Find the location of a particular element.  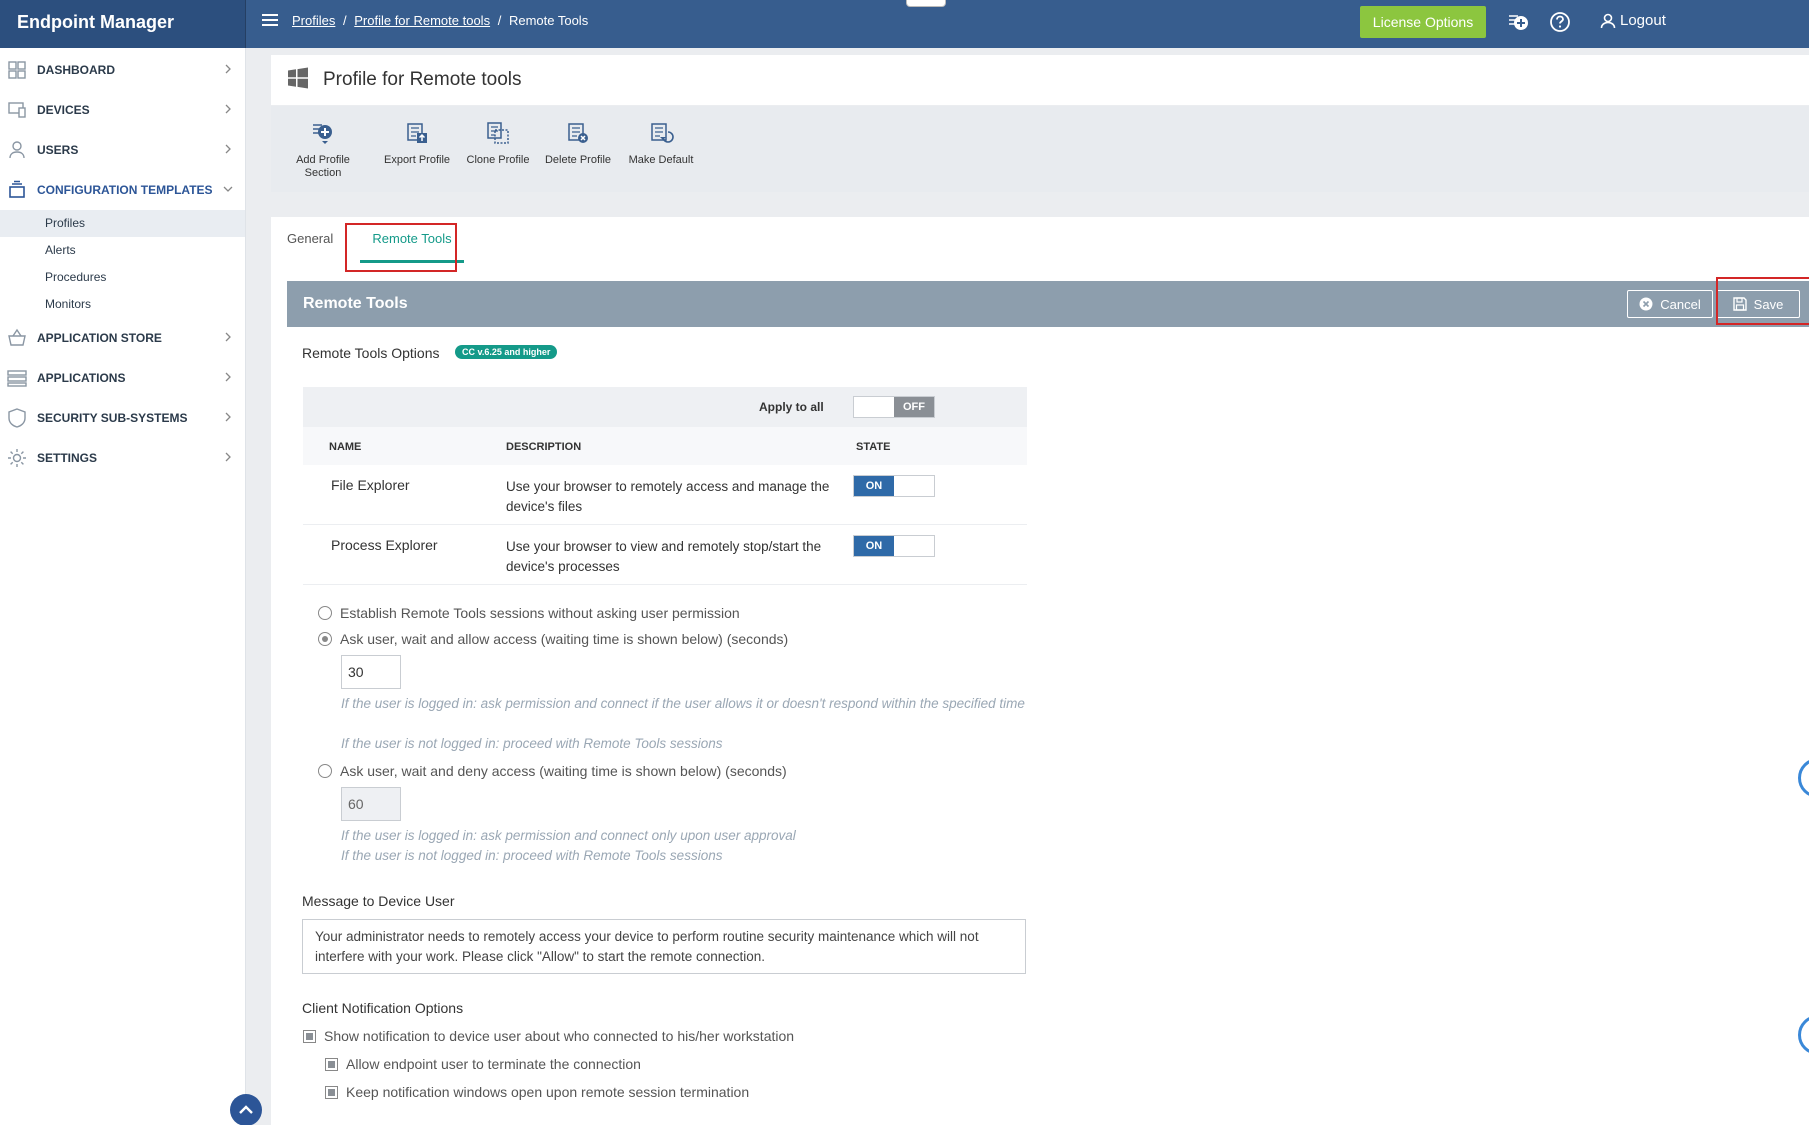

sidebar-item-dashboard: DASHBOARD is located at coordinates (122, 70).